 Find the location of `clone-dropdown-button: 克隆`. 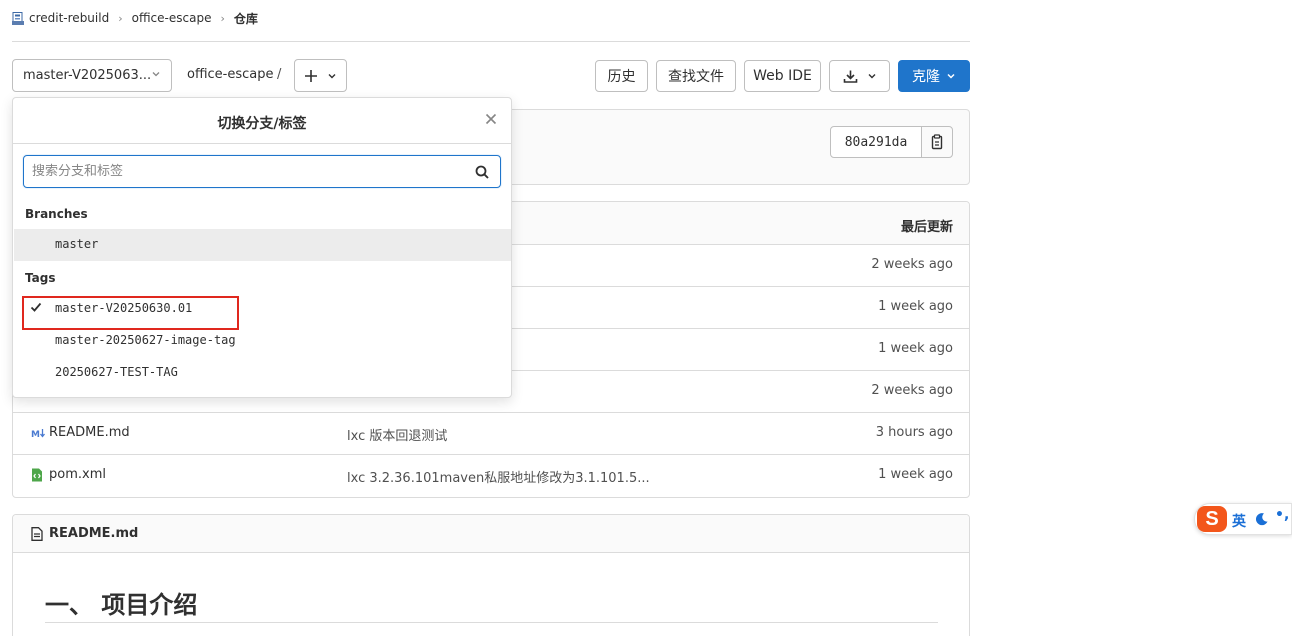

clone-dropdown-button: 克隆 is located at coordinates (934, 76).